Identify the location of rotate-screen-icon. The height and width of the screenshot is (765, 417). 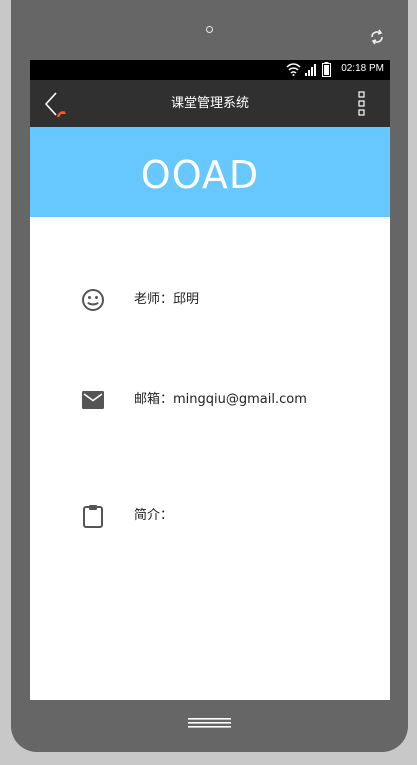
(377, 37).